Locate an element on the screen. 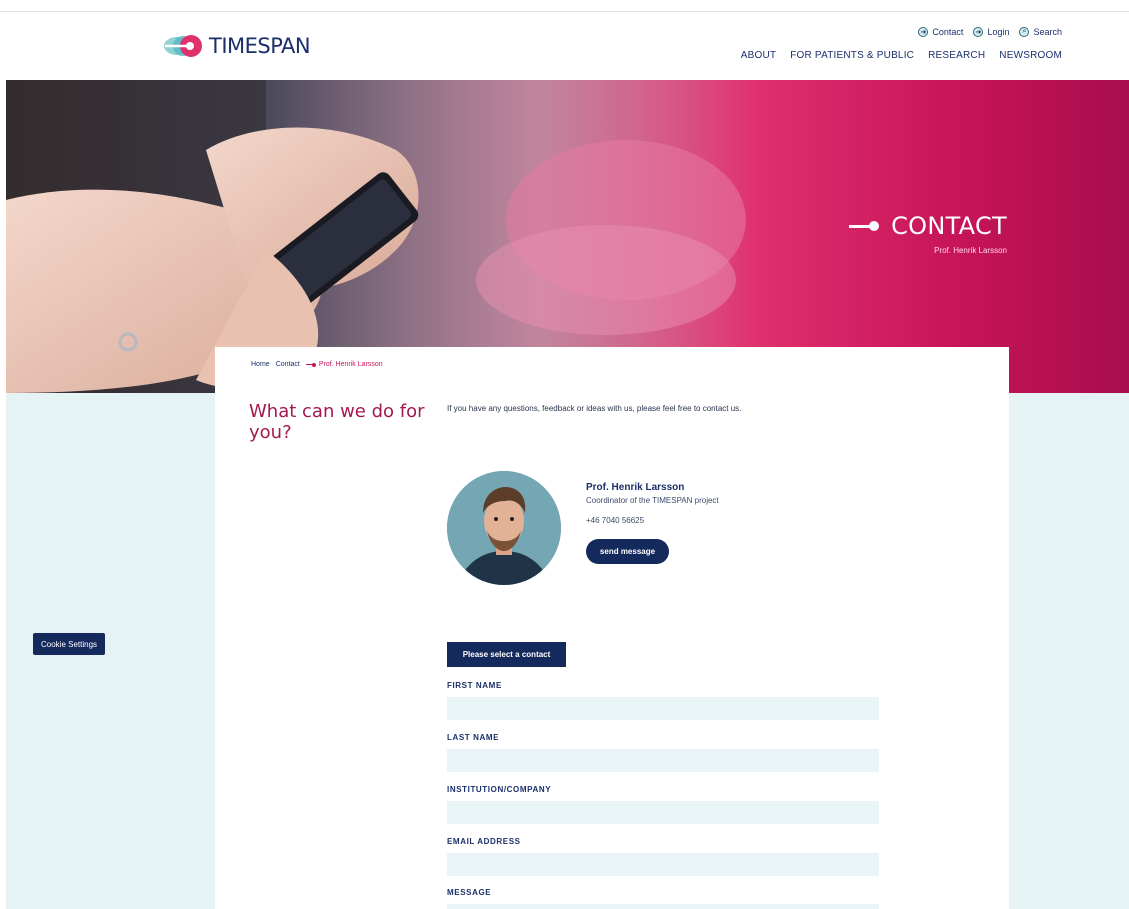  avatar is located at coordinates (504, 528).